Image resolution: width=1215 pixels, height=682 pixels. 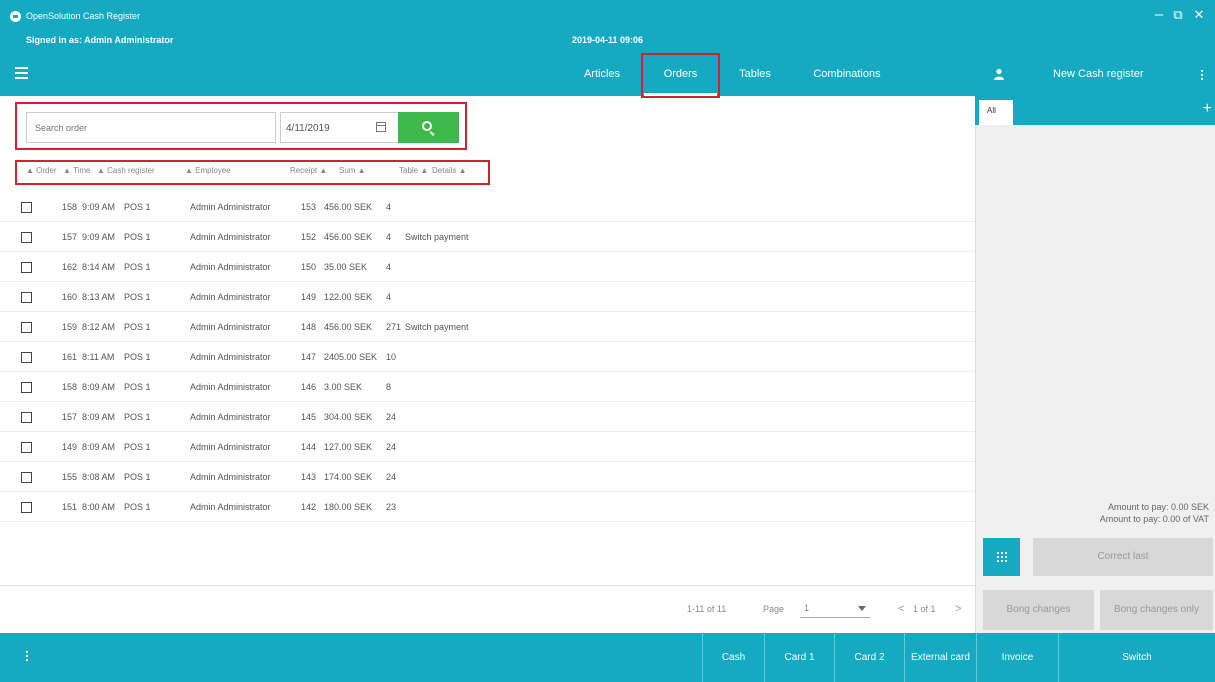 What do you see at coordinates (680, 74) in the screenshot?
I see `tab-orders: Orders` at bounding box center [680, 74].